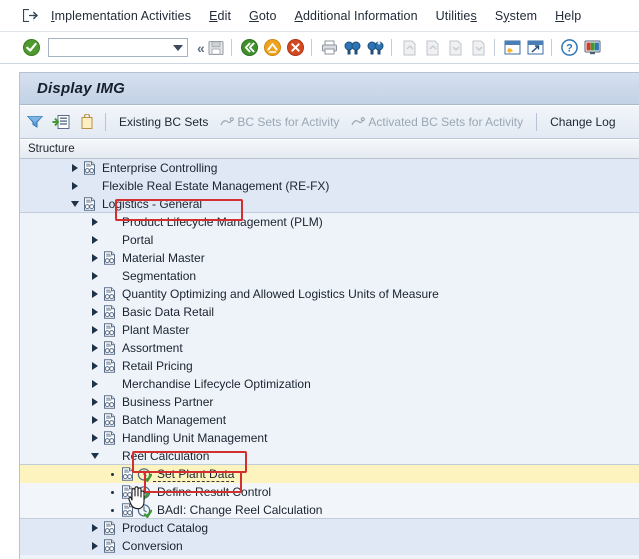  I want to click on tree-row-label: Reel Calculation, so click(166, 456).